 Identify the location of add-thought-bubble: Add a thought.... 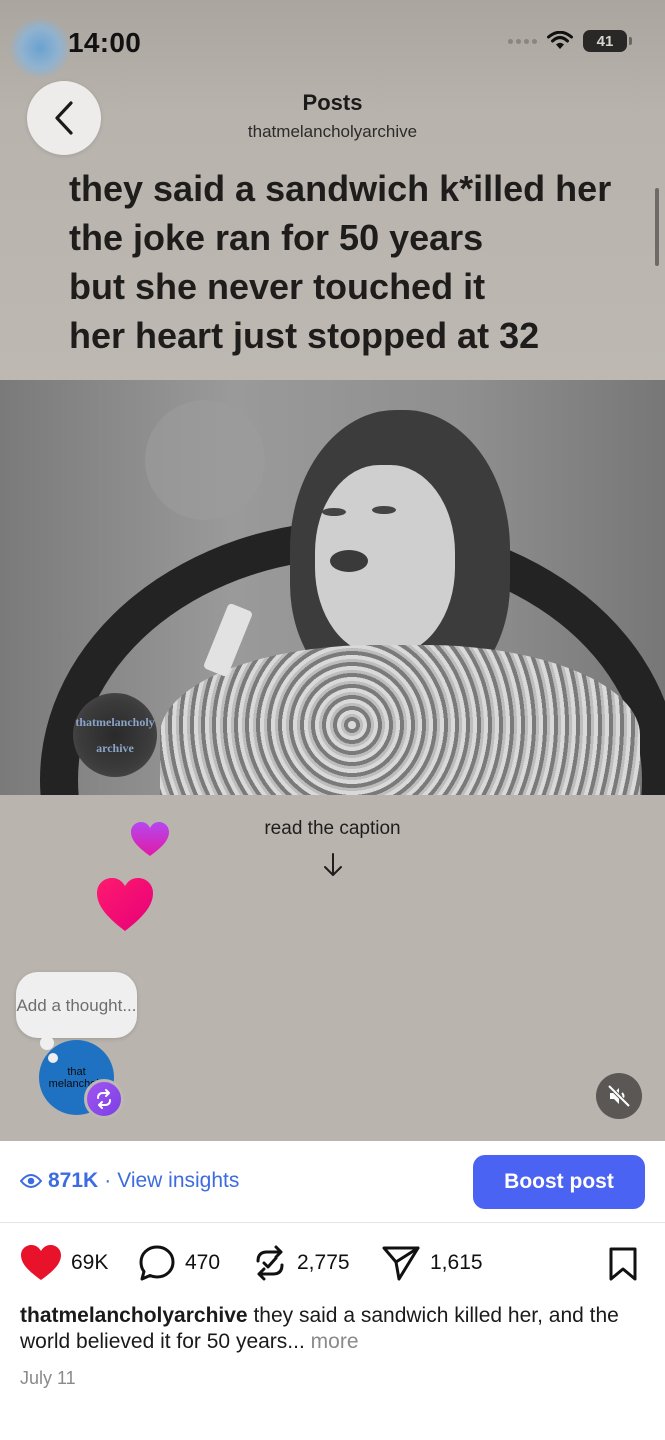
(76, 1005).